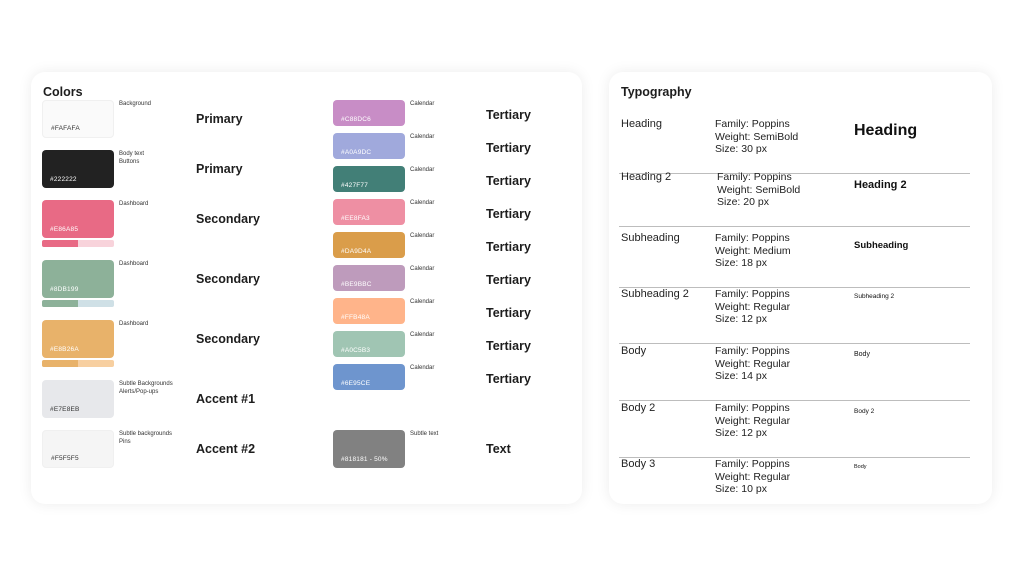  I want to click on type-style-name: Heading 2, so click(646, 177).